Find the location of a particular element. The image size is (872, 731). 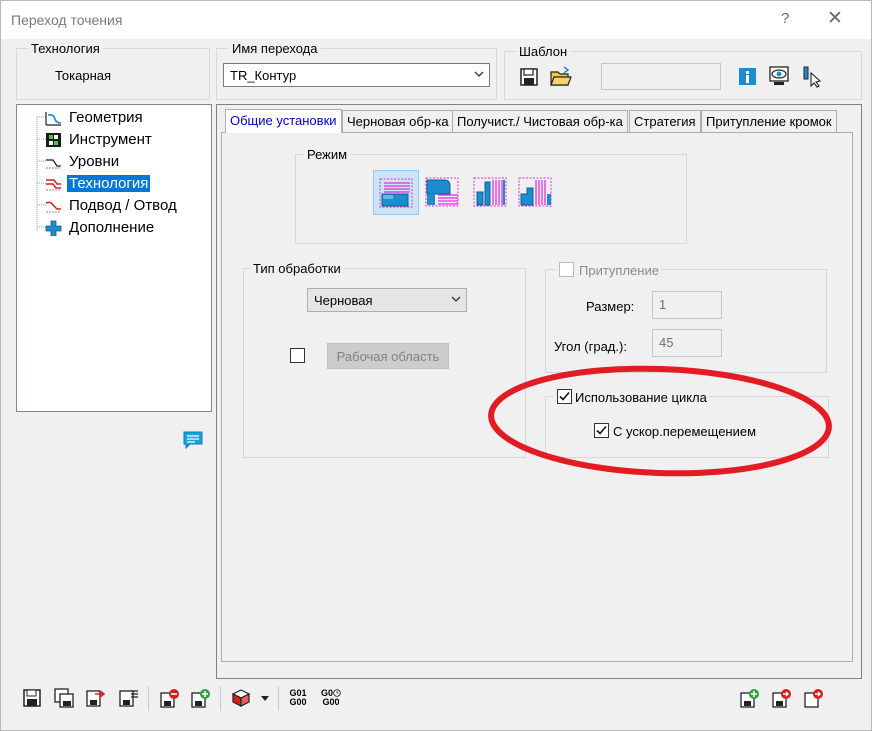

annotation-ellipse is located at coordinates (660, 421).